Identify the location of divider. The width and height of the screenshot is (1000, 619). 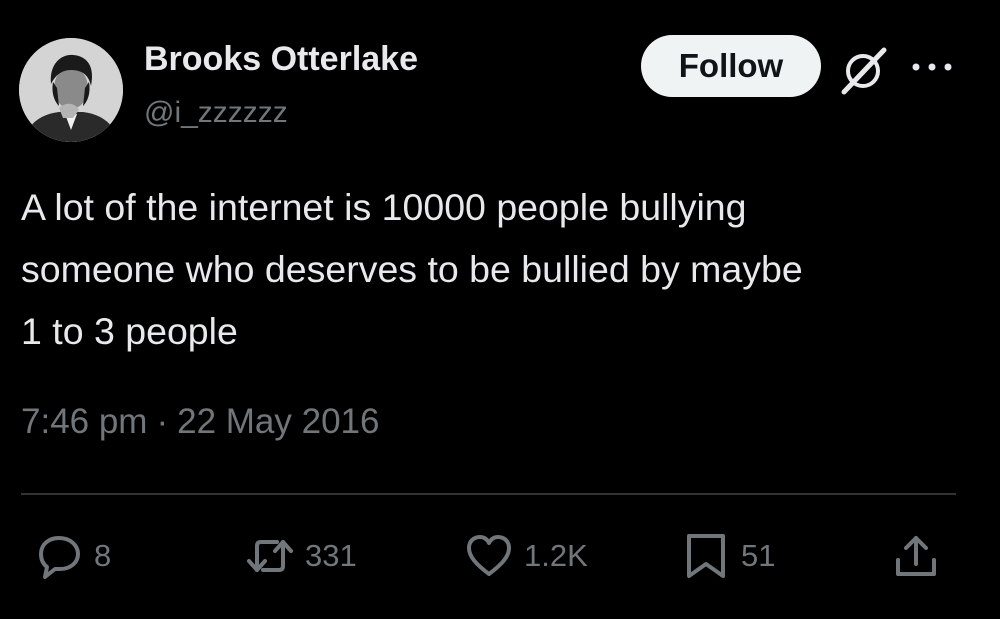
(488, 494).